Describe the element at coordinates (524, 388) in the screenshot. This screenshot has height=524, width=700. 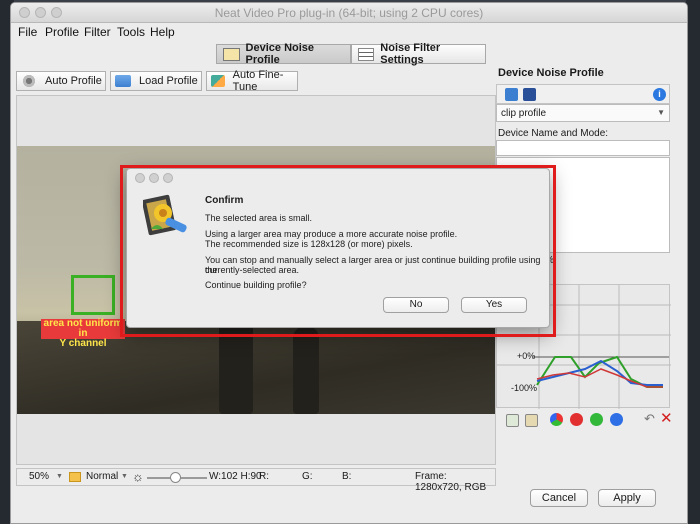
I see `graph-bottom-label: -100%` at that location.